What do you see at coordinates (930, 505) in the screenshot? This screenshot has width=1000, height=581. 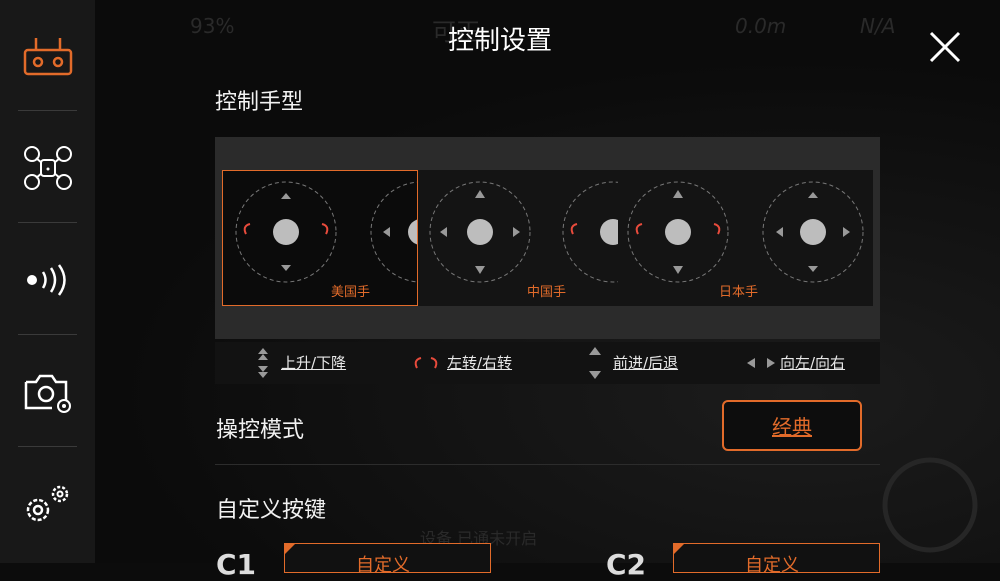 I see `bg-shutter-ring-icon` at bounding box center [930, 505].